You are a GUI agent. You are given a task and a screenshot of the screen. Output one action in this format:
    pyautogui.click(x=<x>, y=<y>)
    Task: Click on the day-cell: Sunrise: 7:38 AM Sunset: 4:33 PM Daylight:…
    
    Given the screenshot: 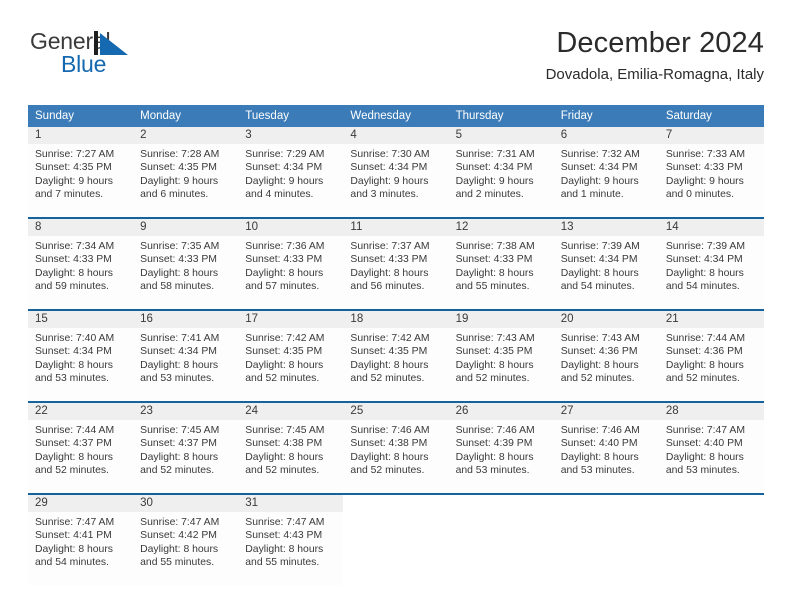 What is the action you would take?
    pyautogui.click(x=501, y=272)
    